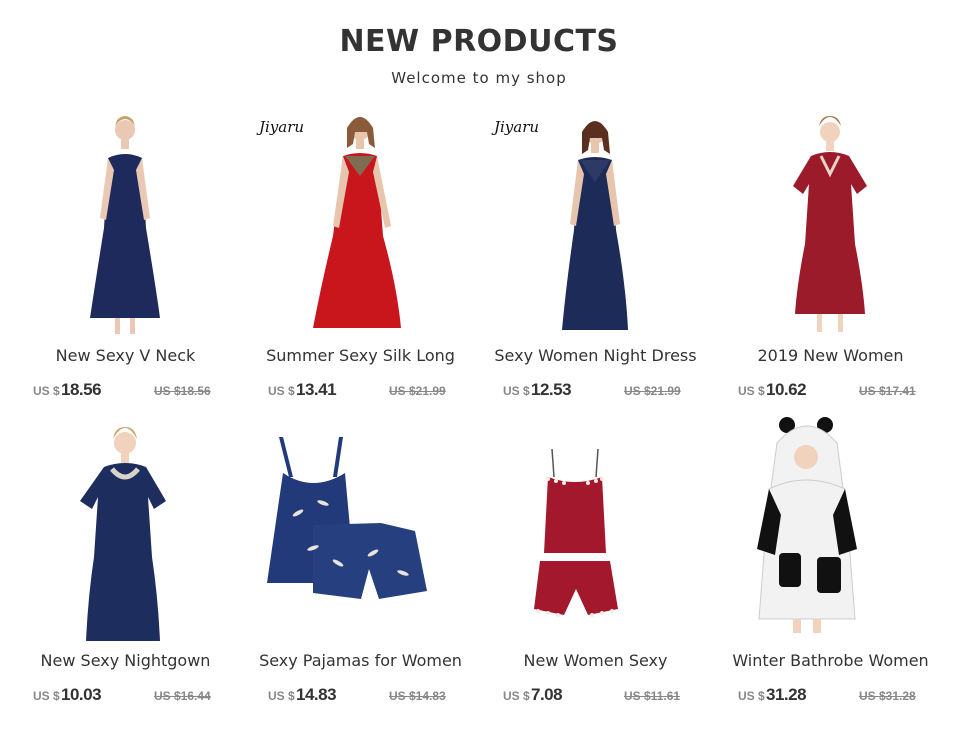 Image resolution: width=958 pixels, height=741 pixels. Describe the element at coordinates (547, 694) in the screenshot. I see `sale-price: 7.08` at that location.